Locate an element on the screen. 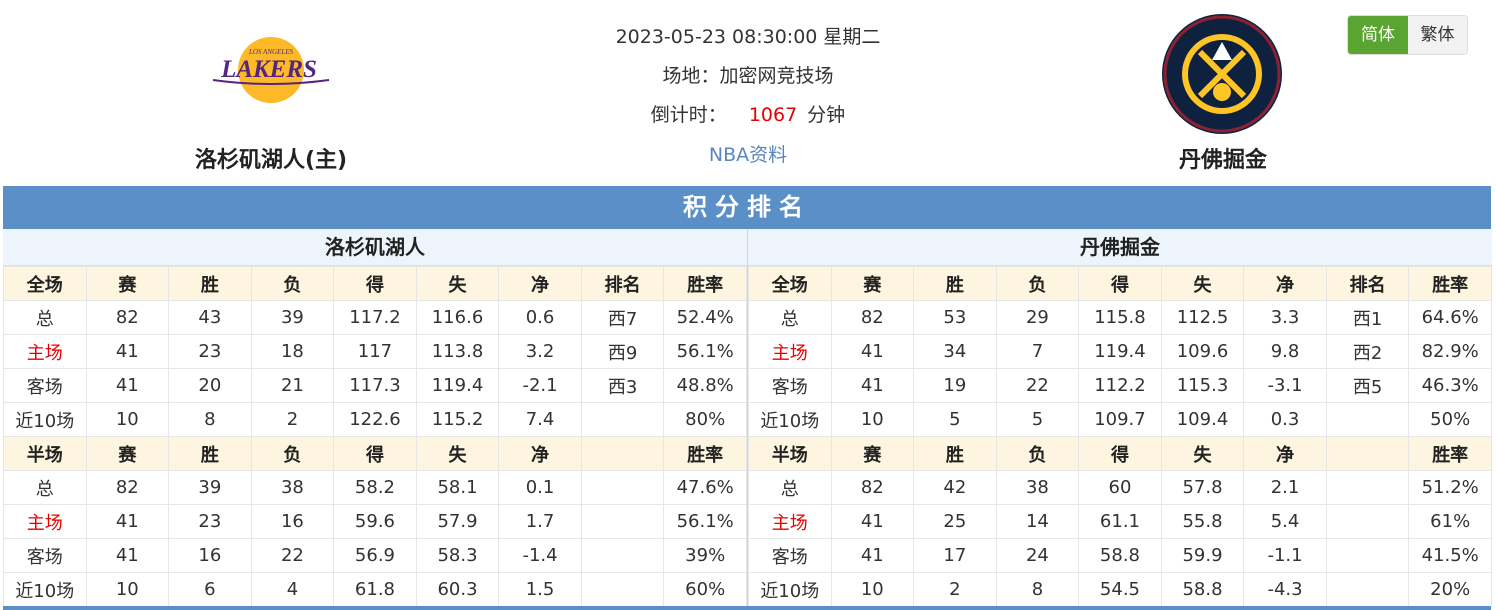 Image resolution: width=1496 pixels, height=610 pixels. header-cell: 失 is located at coordinates (1202, 453).